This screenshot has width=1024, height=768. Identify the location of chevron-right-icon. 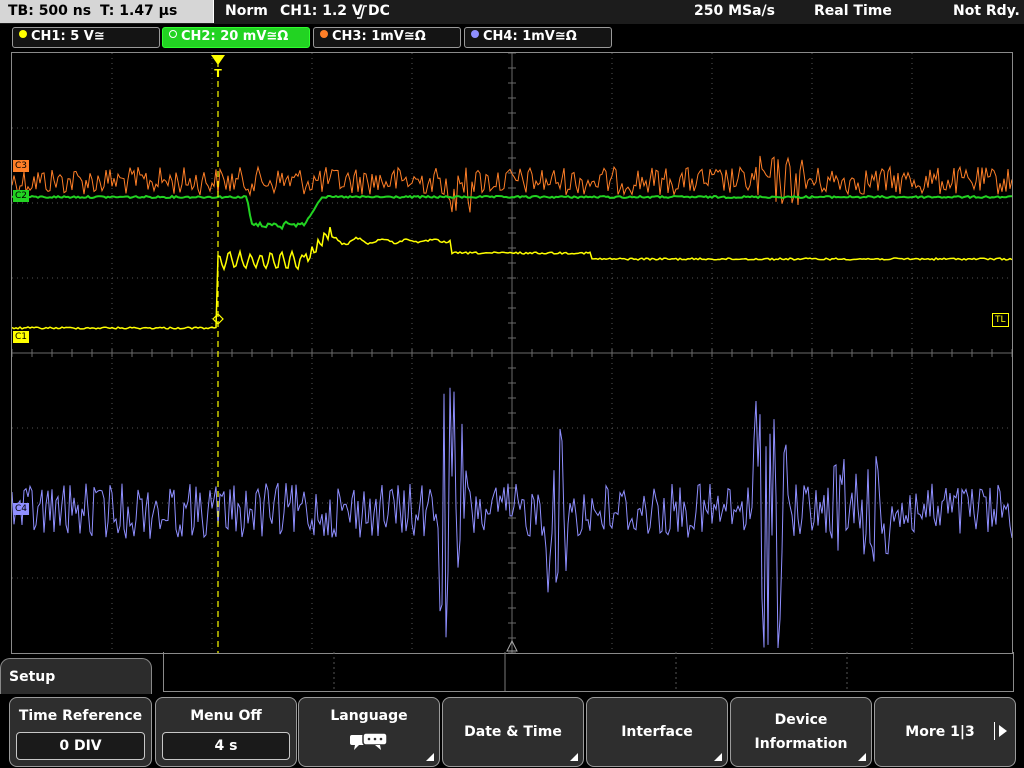
(1003, 731).